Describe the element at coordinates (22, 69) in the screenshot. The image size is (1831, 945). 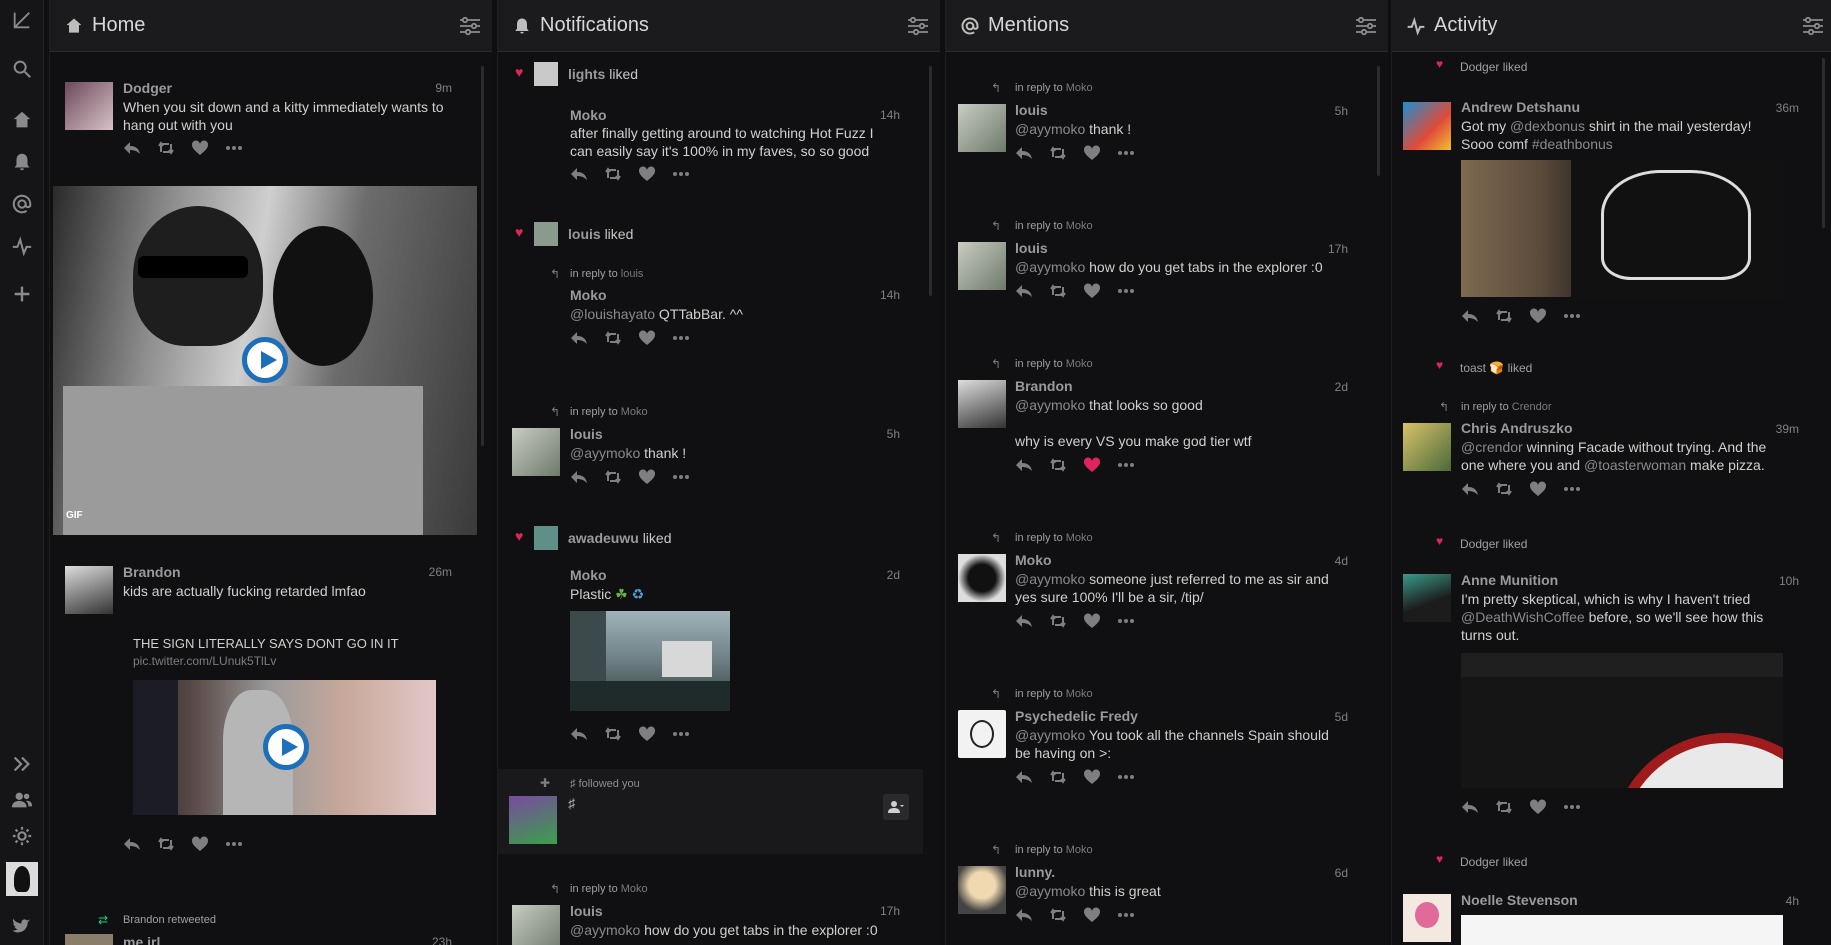
I see `search-icon` at that location.